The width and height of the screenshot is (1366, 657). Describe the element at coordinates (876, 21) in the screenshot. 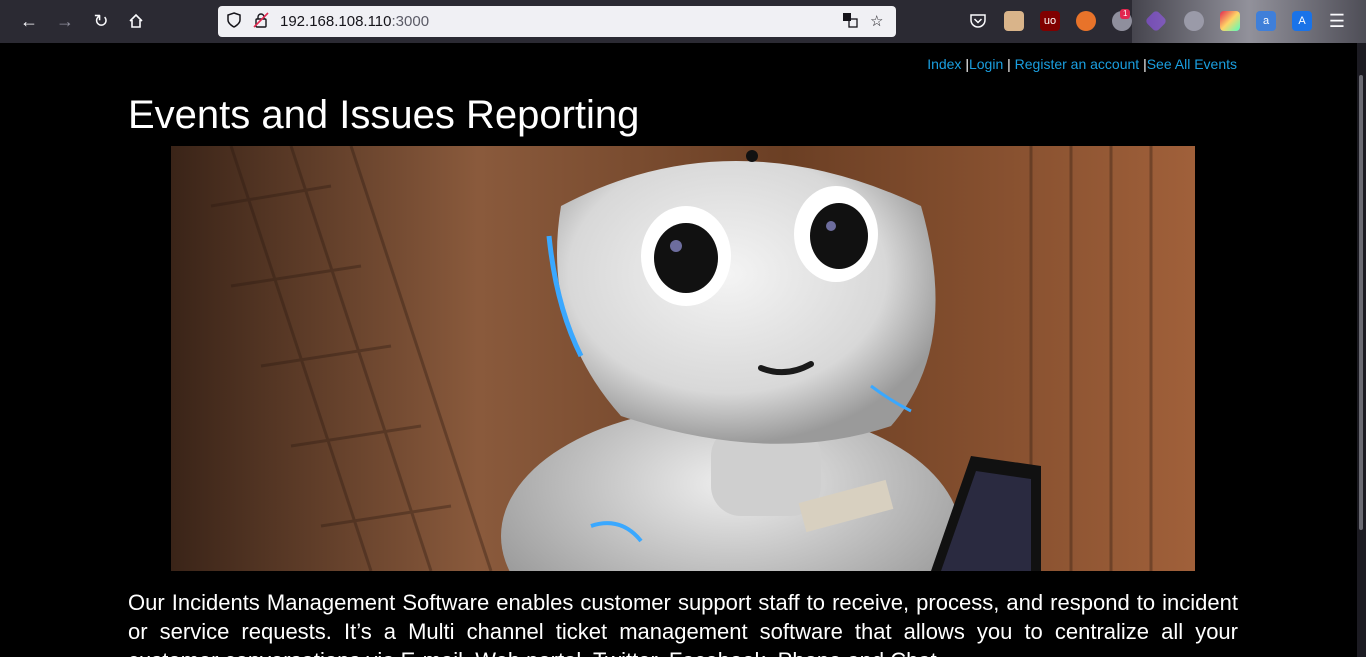

I see `star-icon: ☆` at that location.